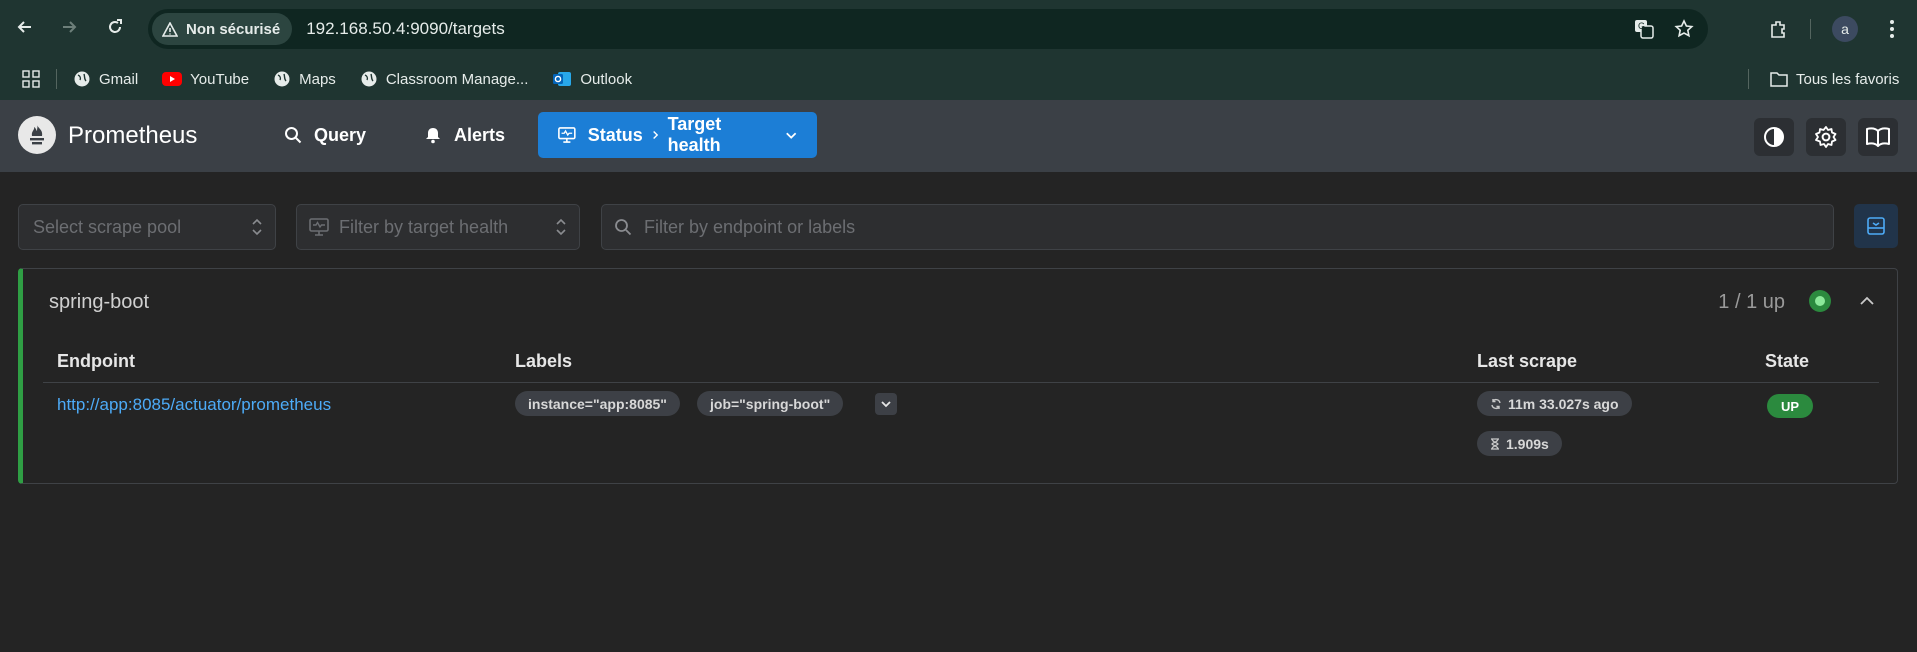 The height and width of the screenshot is (652, 1917). I want to click on last-scrape-text: 11m 33.027s ago, so click(1563, 403).